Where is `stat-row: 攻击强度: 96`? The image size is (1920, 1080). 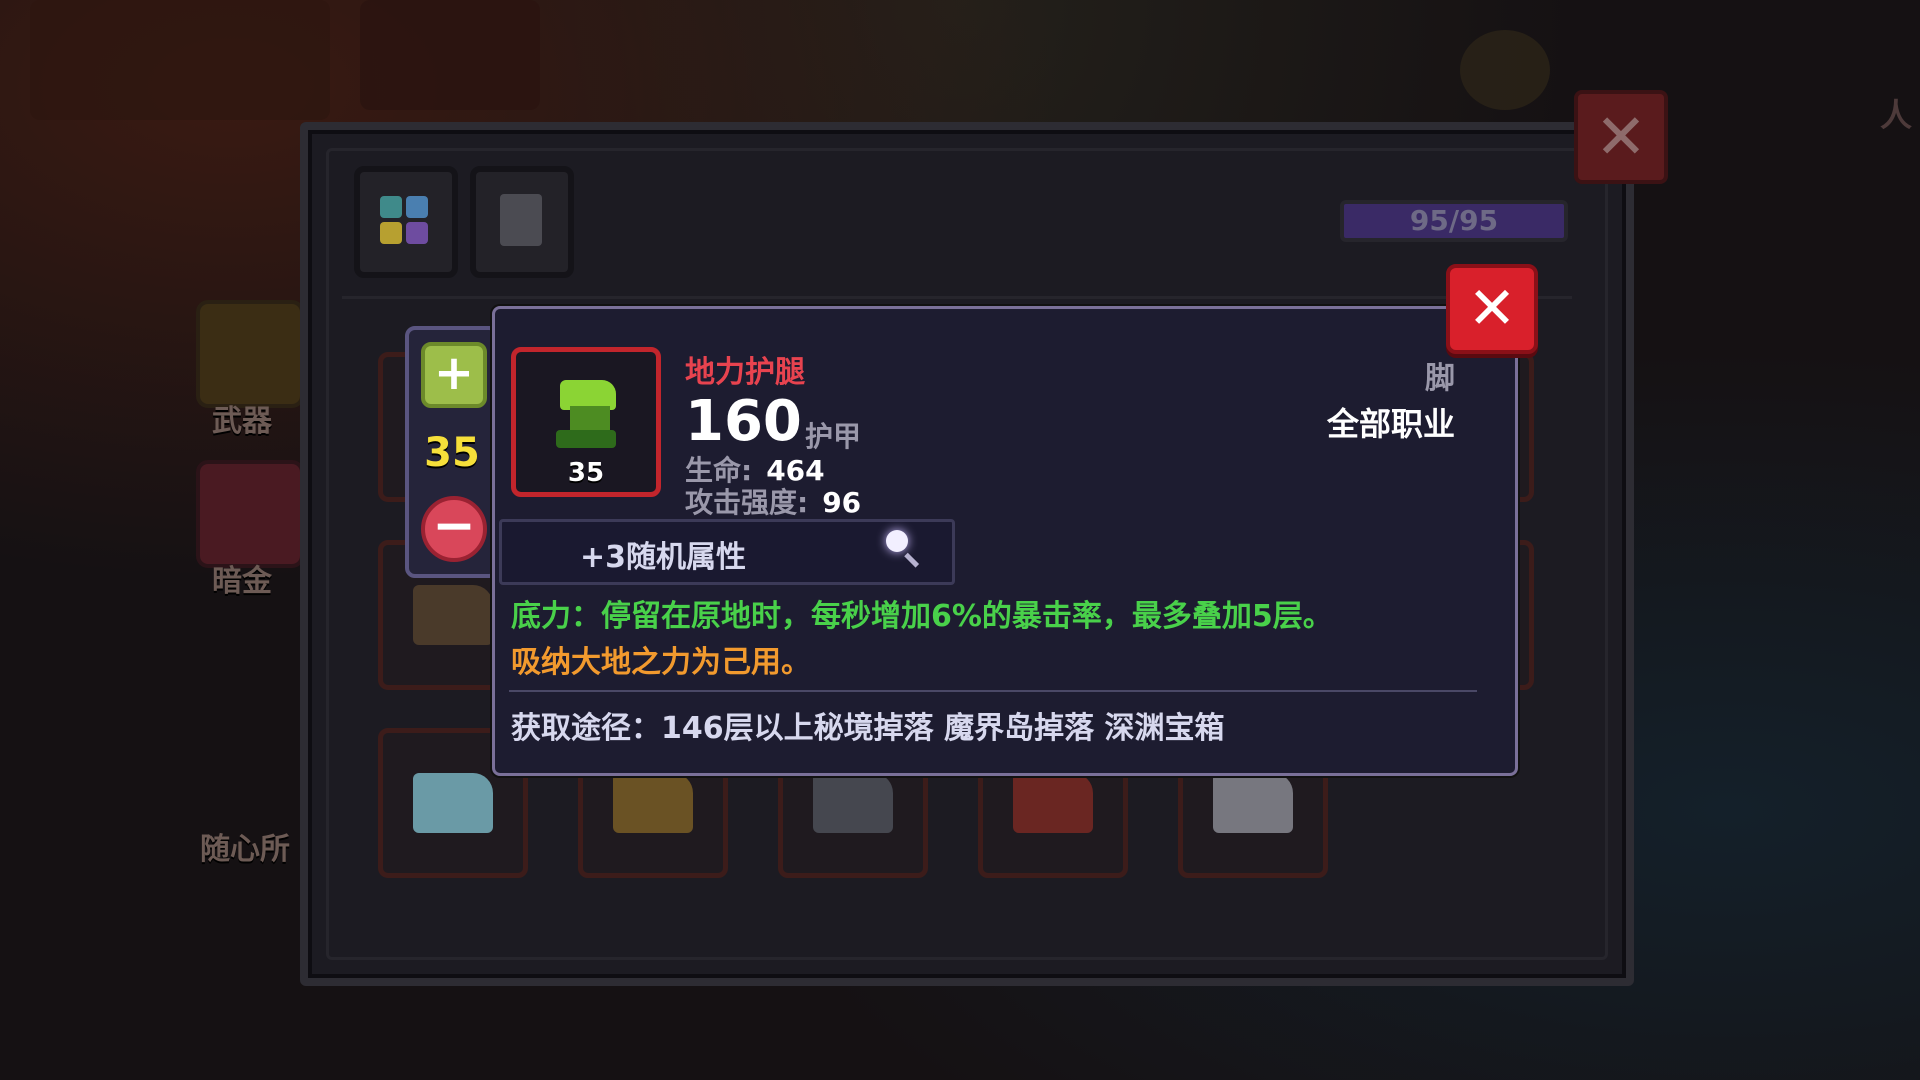
stat-row: 攻击强度: 96 is located at coordinates (773, 501).